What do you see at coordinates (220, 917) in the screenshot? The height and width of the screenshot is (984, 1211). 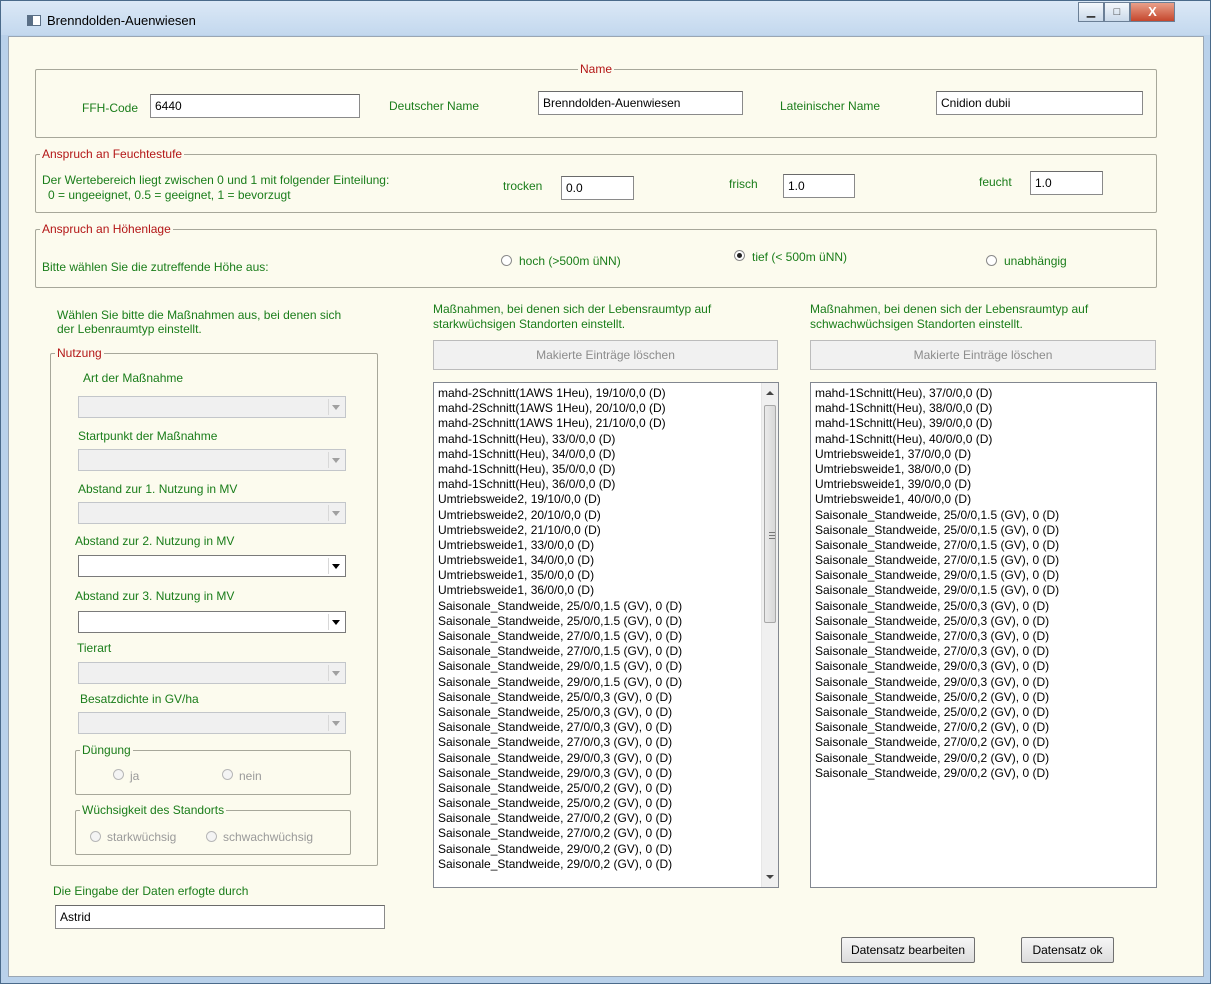 I see `eingabe-input` at bounding box center [220, 917].